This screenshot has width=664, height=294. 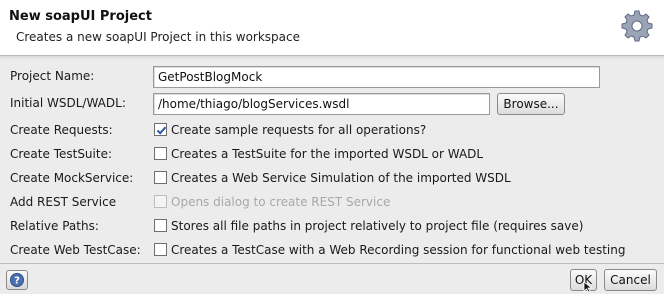 What do you see at coordinates (332, 263) in the screenshot?
I see `footer-divider` at bounding box center [332, 263].